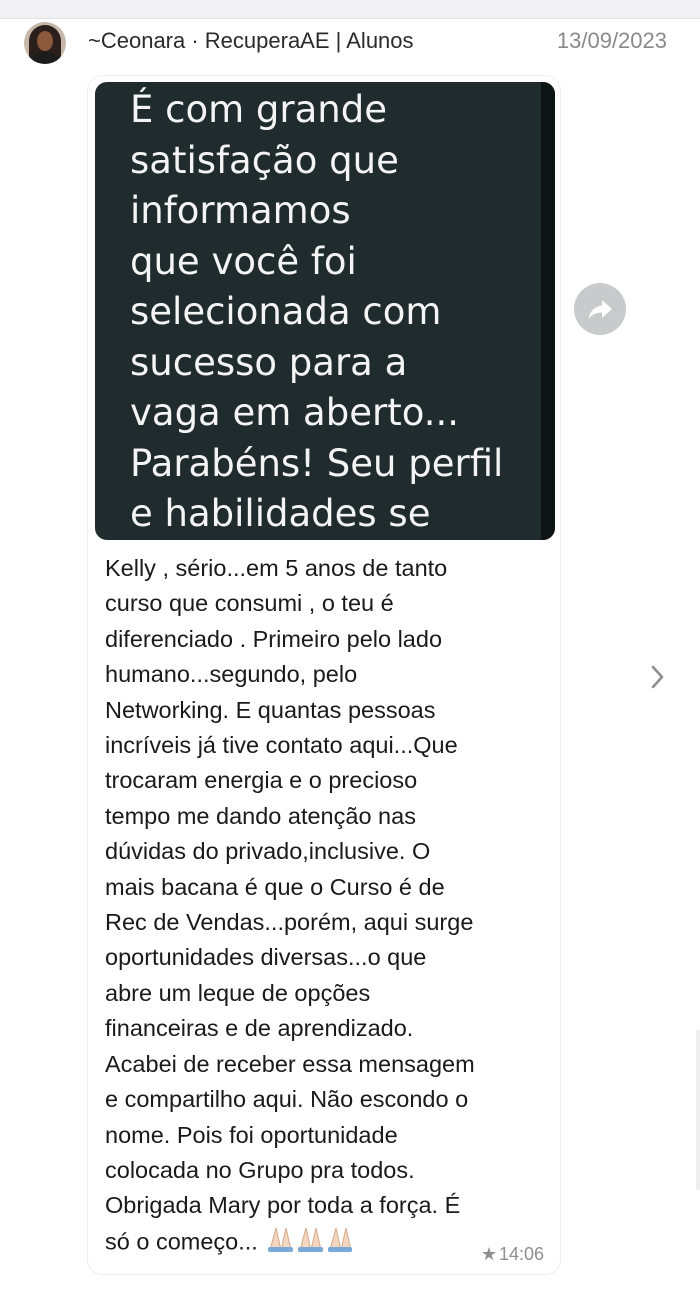 The width and height of the screenshot is (700, 1289). I want to click on message-meta: ★ 14:06, so click(512, 1254).